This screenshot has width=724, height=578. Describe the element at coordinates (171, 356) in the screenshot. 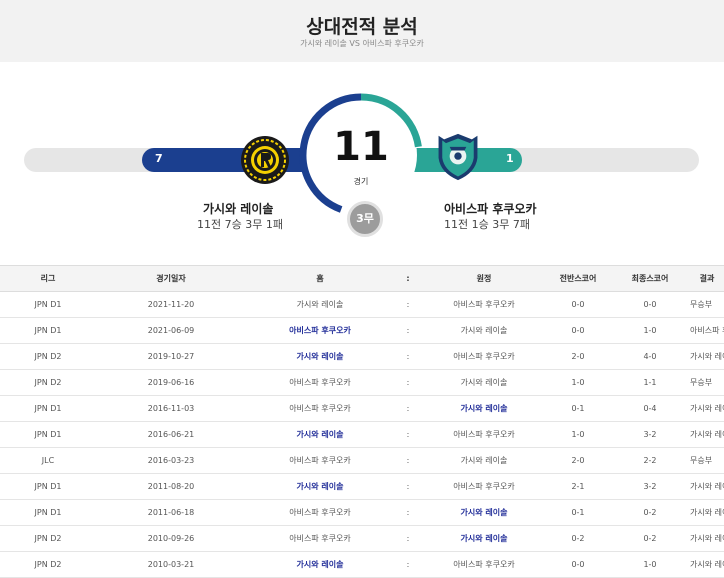

I see `date-cell: 2019-10-27` at that location.